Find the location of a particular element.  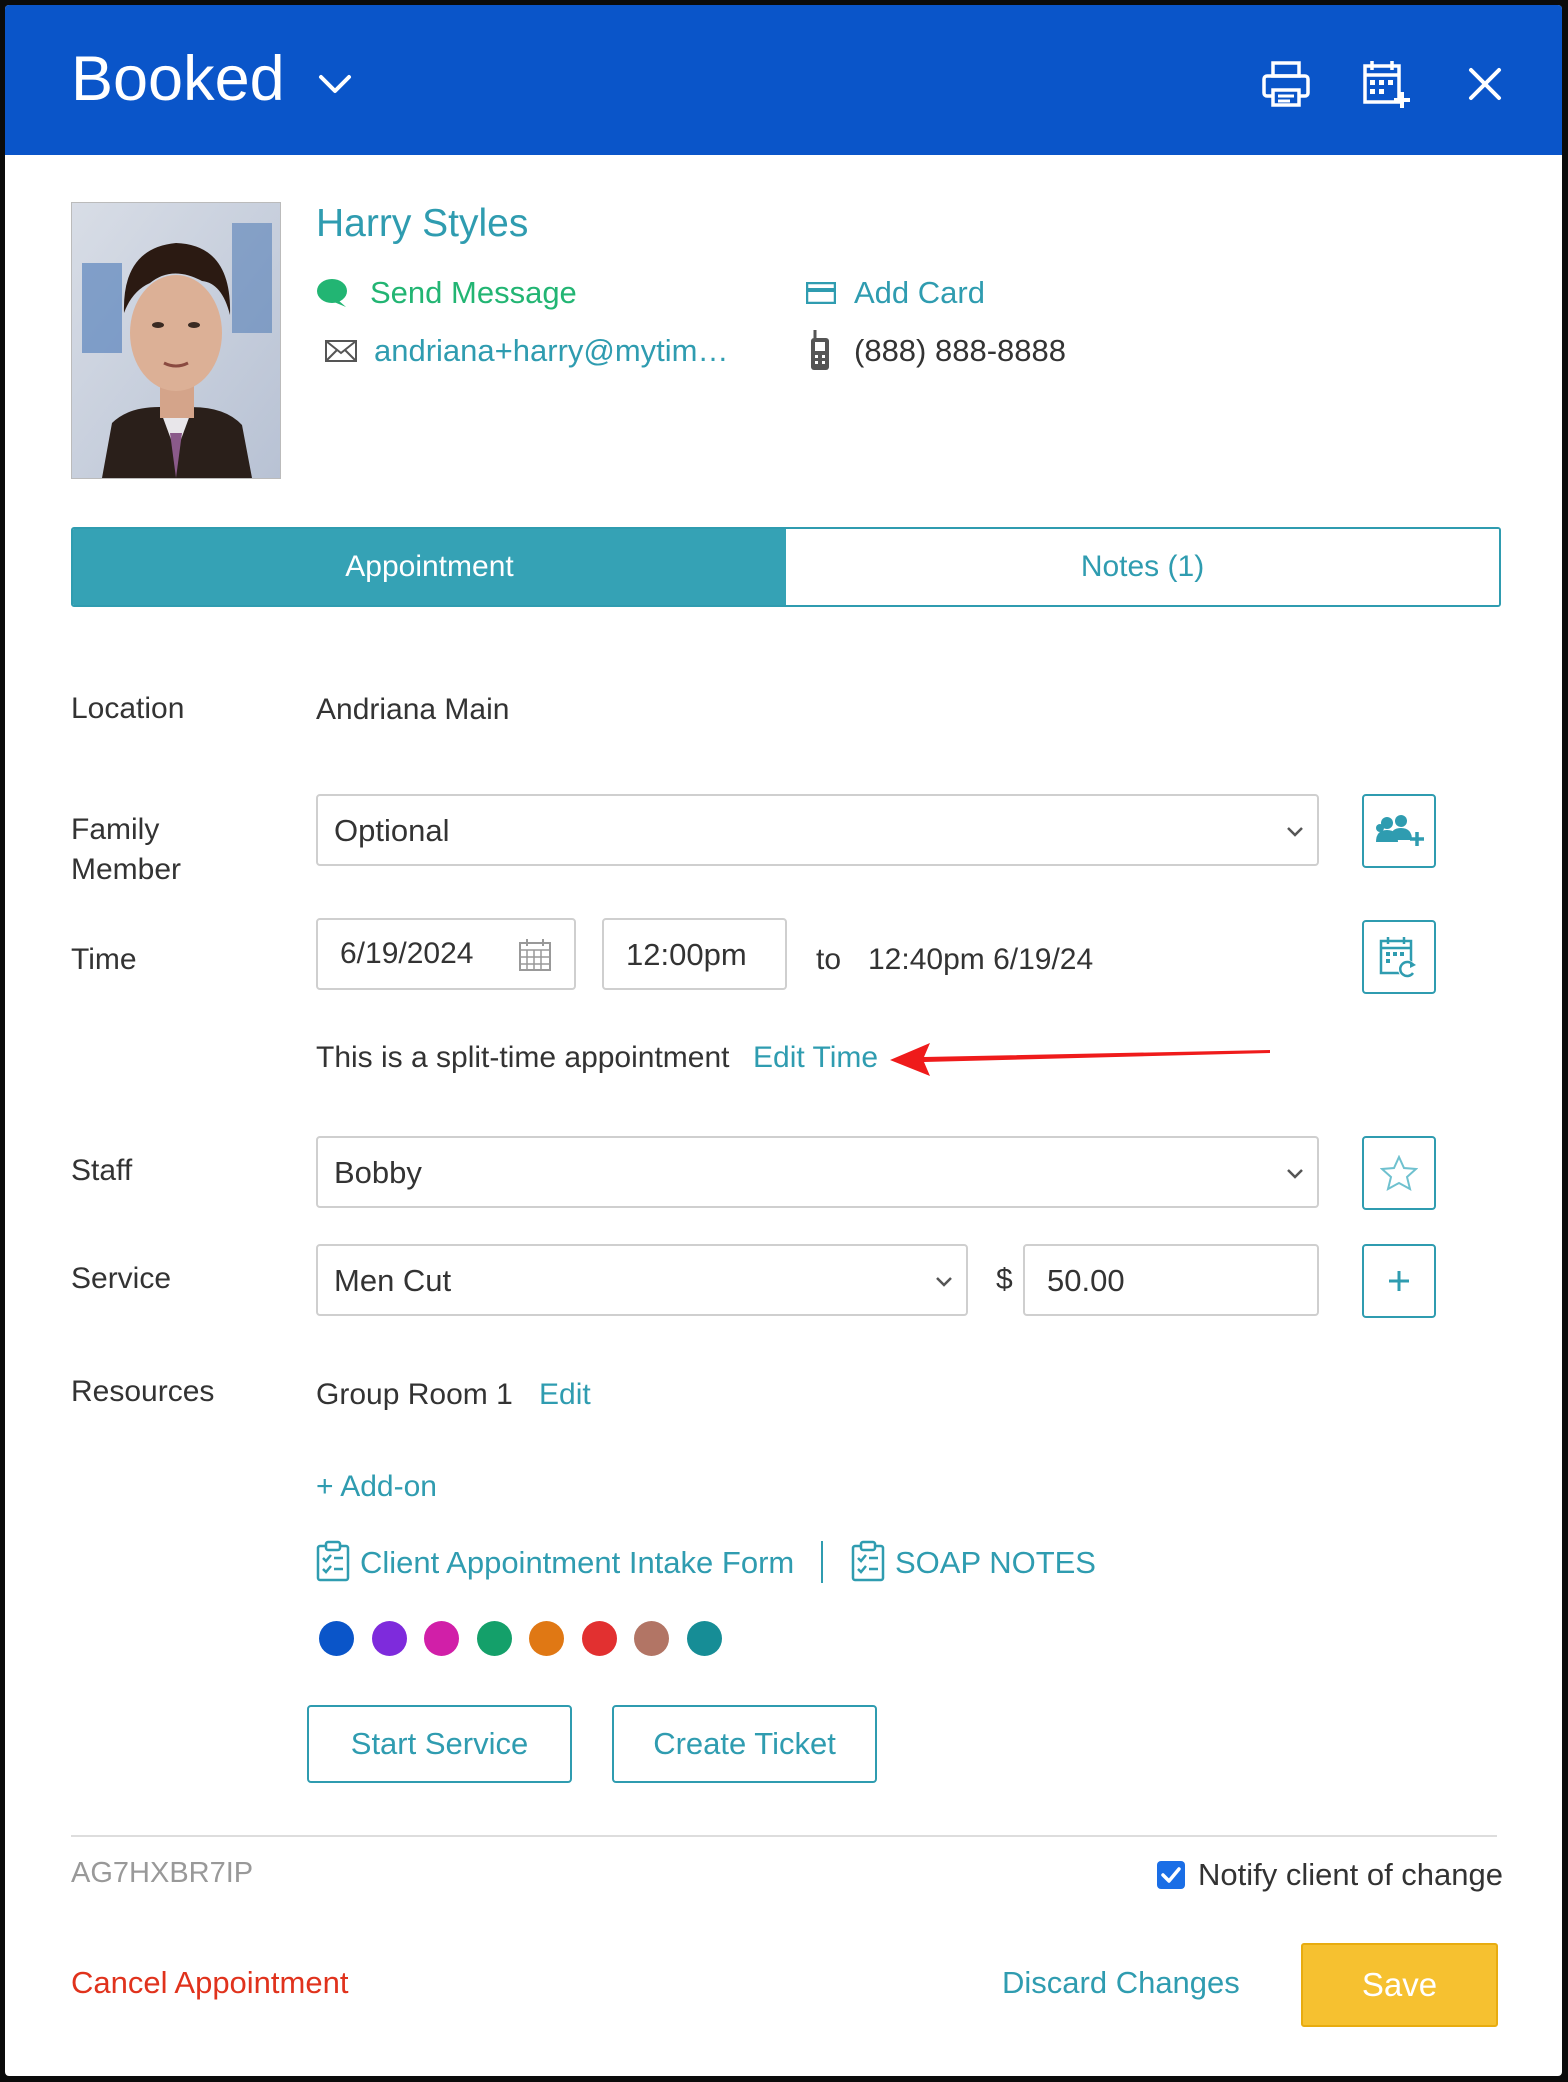

status-title: Booked is located at coordinates (178, 79).